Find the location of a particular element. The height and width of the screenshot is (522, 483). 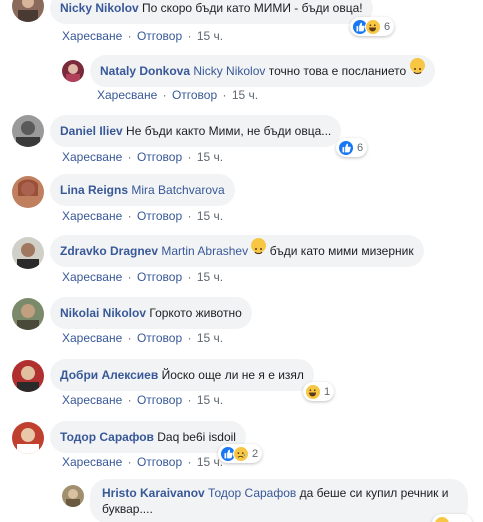

comment-author: Nikolai Nikolov is located at coordinates (103, 313).